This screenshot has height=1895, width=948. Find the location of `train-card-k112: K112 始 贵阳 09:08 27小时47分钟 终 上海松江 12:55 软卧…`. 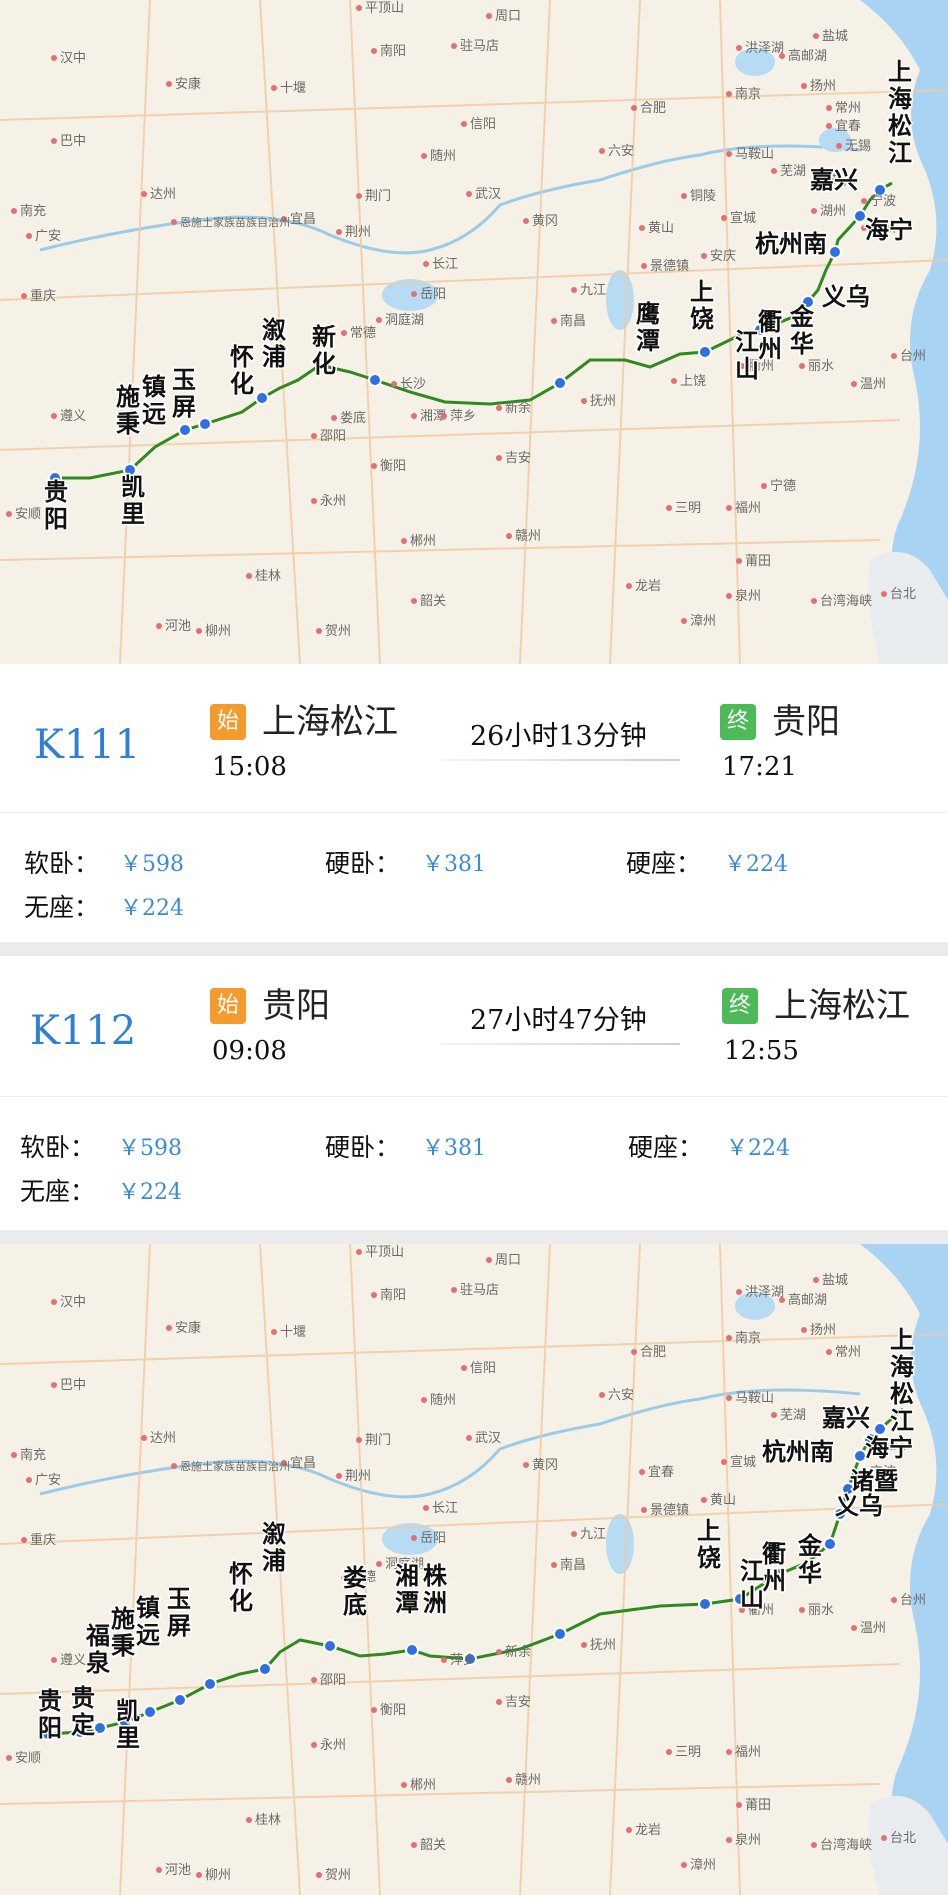

train-card-k112: K112 始 贵阳 09:08 27小时47分钟 终 上海松江 12:55 软卧… is located at coordinates (474, 1093).